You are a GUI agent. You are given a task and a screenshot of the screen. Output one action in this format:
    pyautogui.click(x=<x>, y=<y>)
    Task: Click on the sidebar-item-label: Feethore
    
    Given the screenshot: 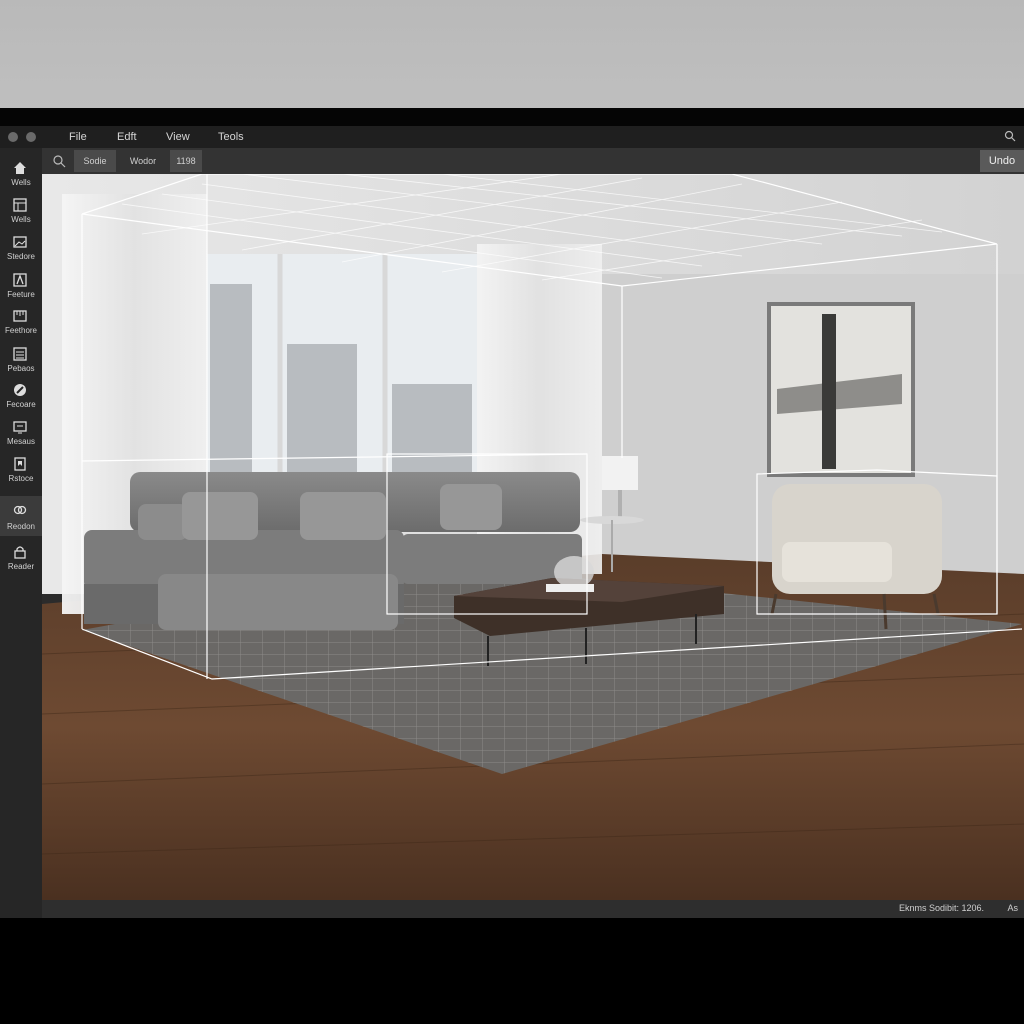 What is the action you would take?
    pyautogui.click(x=21, y=330)
    